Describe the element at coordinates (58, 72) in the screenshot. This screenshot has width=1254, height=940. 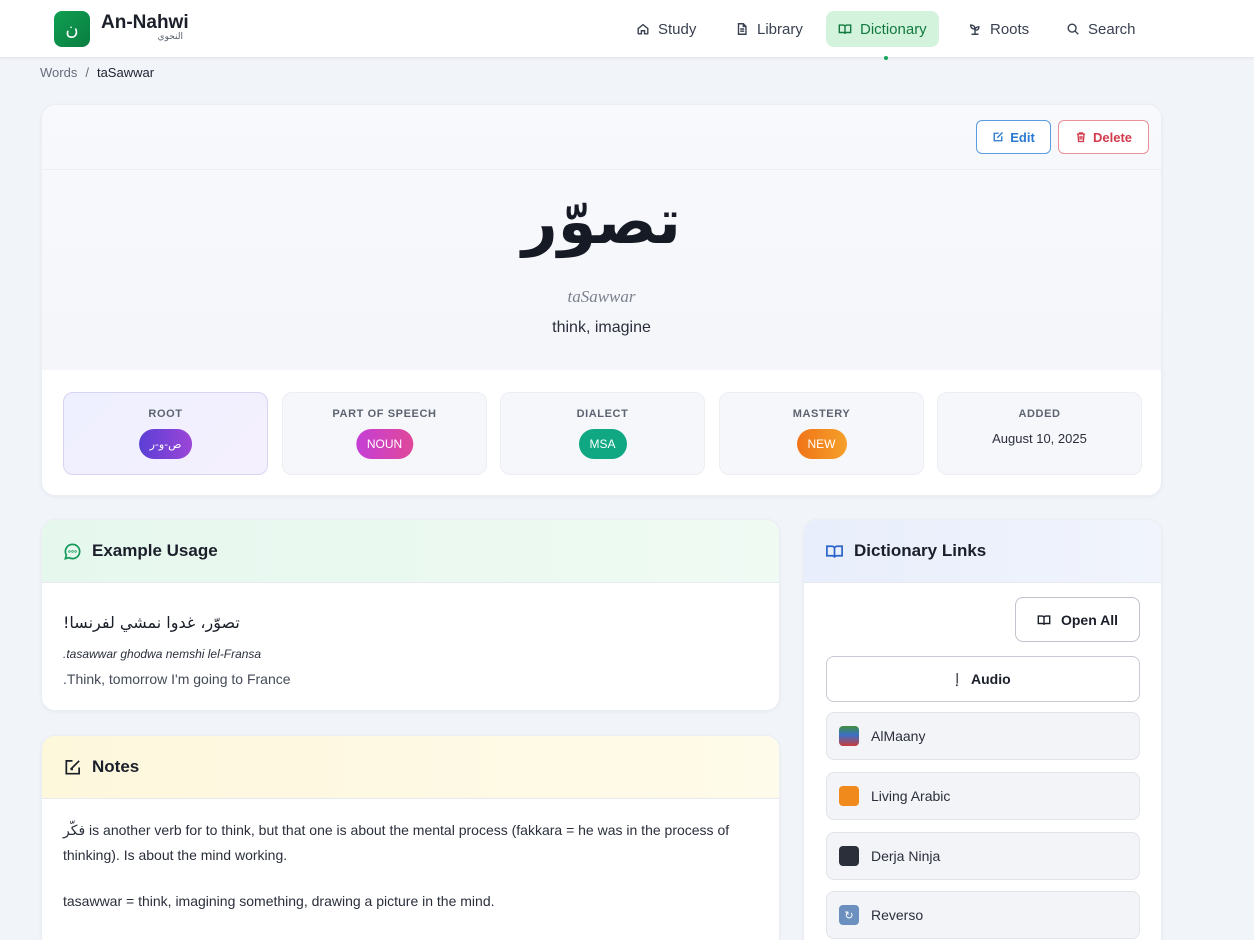
I see `breadcrumb-words-link: Words` at that location.